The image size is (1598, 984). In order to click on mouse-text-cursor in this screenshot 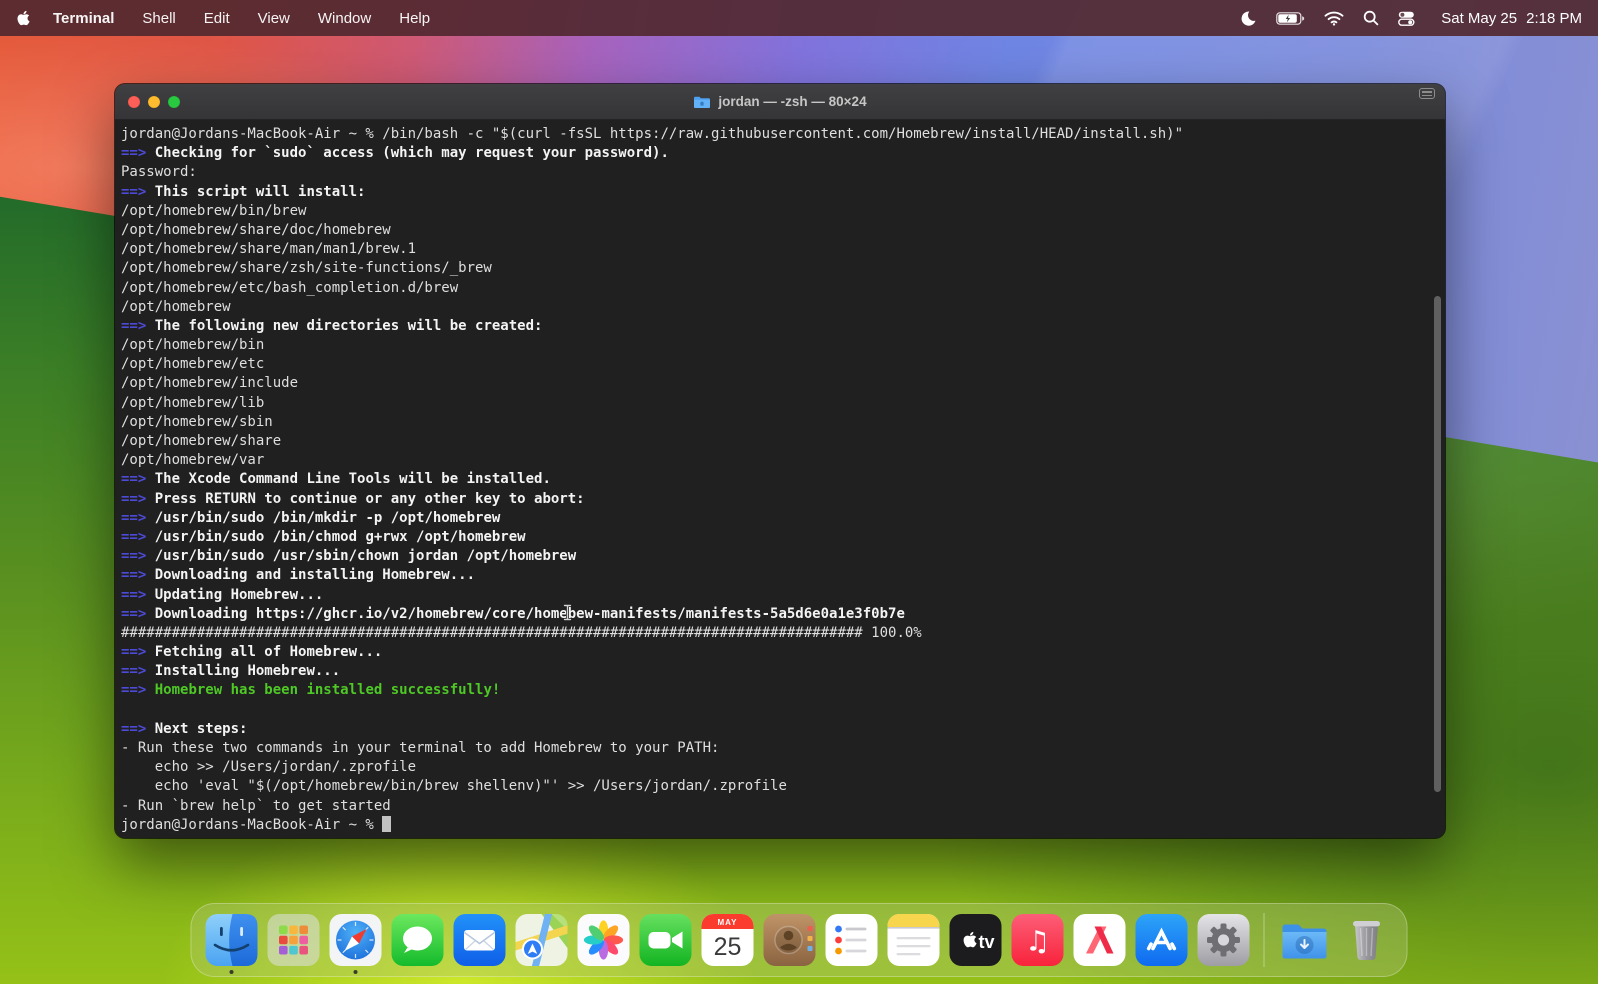, I will do `click(567, 612)`.